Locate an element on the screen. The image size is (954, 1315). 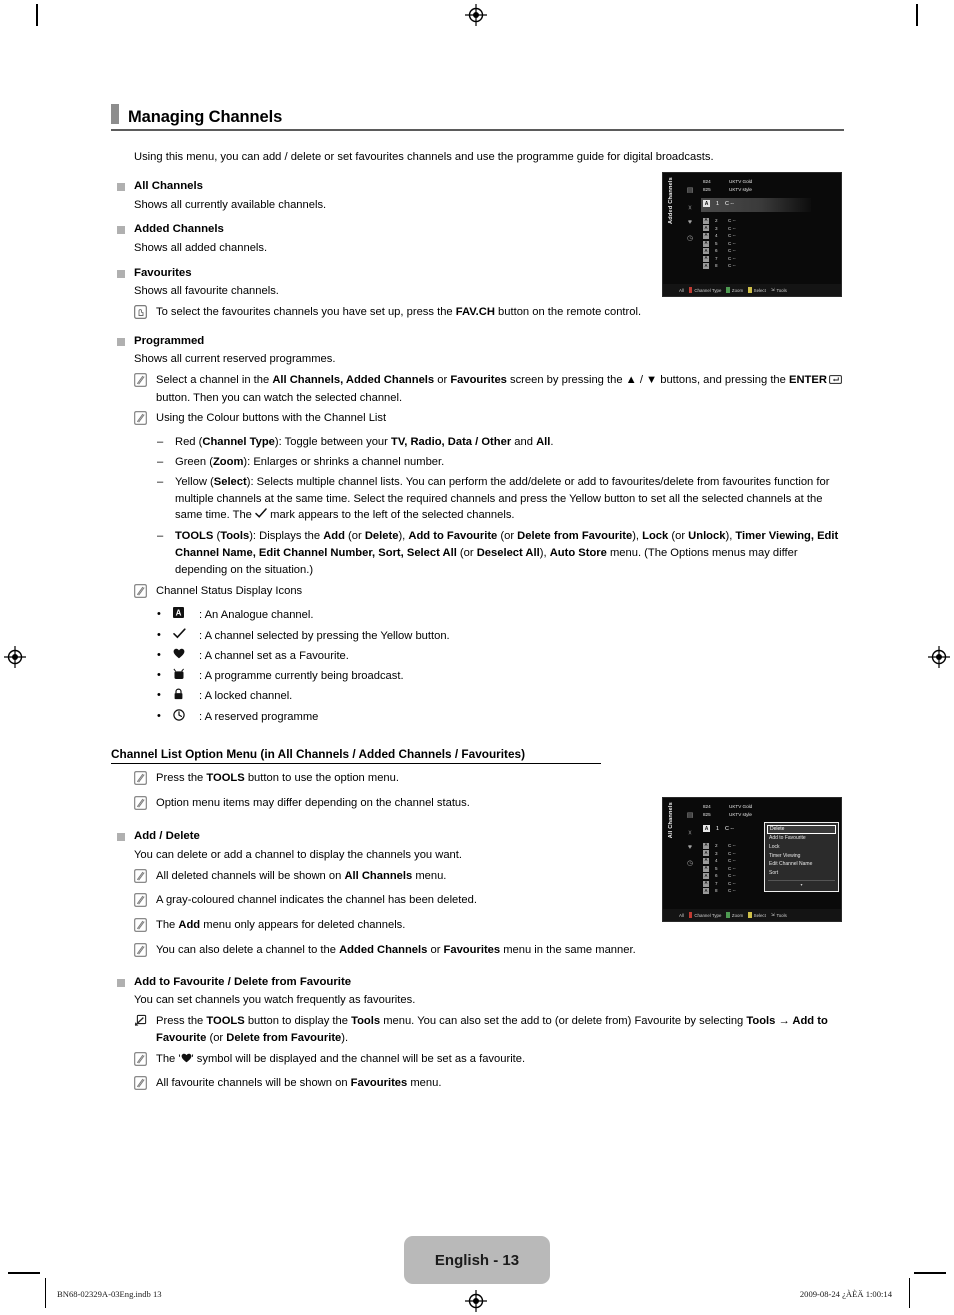
tv-menu-item-lock: Lock is located at coordinates (801, 847).